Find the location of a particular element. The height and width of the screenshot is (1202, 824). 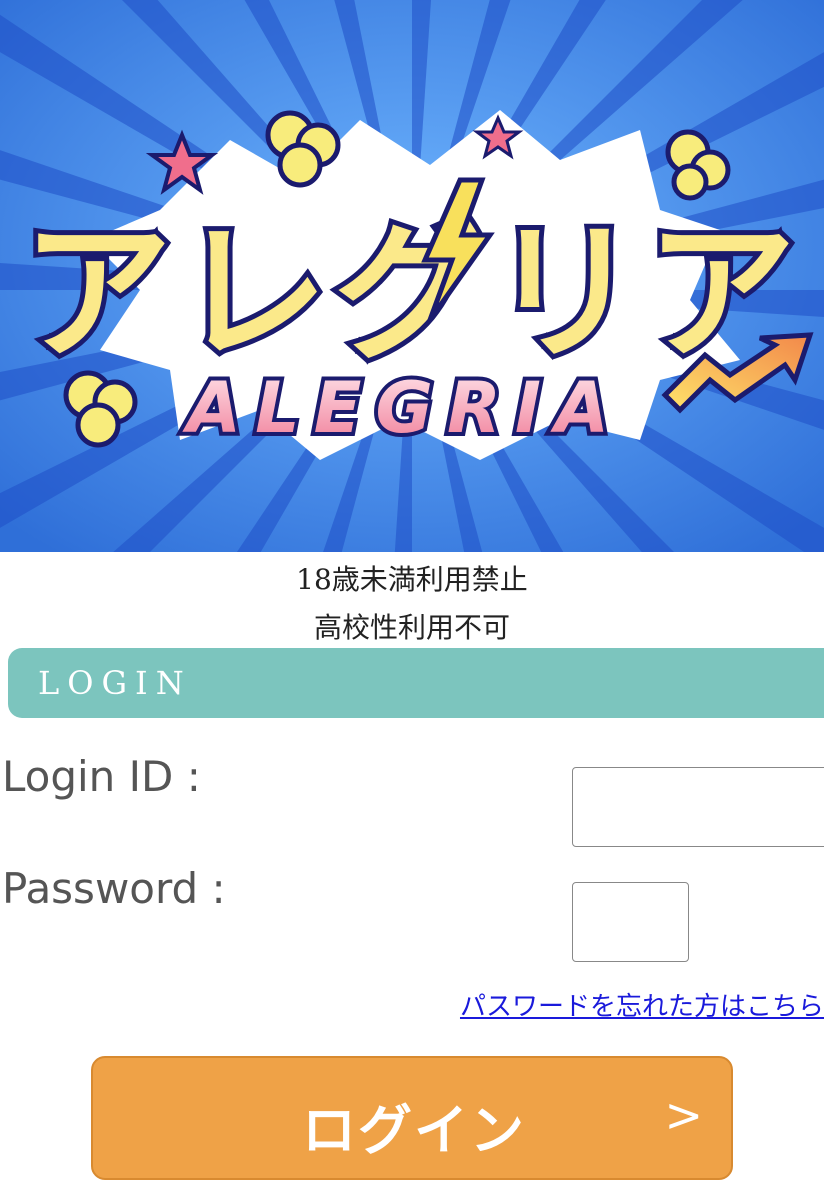

login-section-title: LOGIN is located at coordinates (115, 683).